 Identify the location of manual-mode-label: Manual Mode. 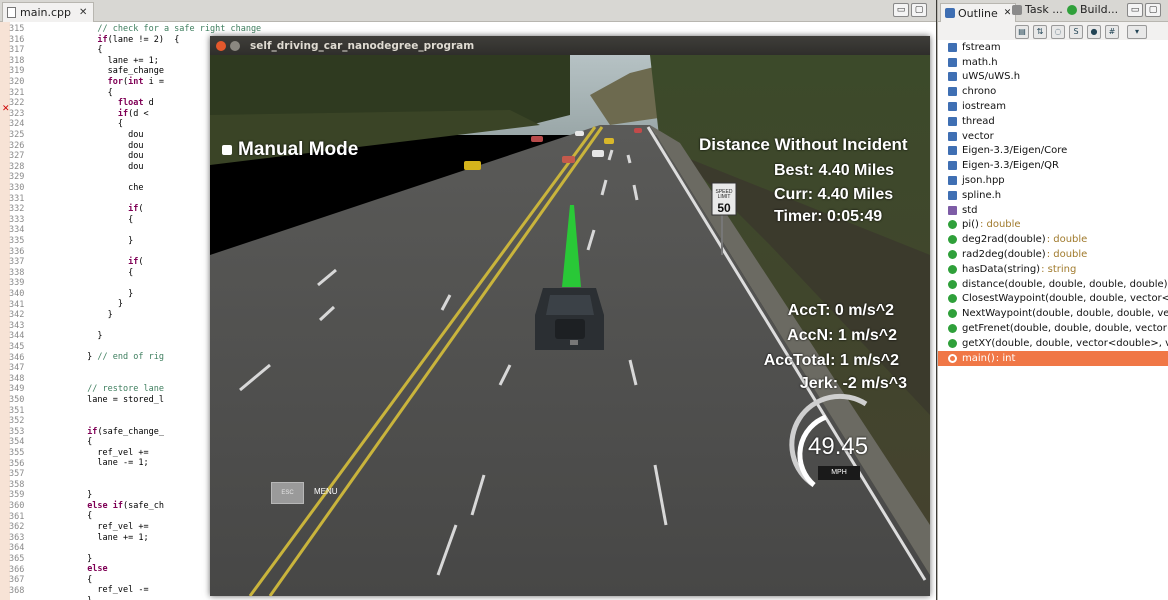
(298, 149).